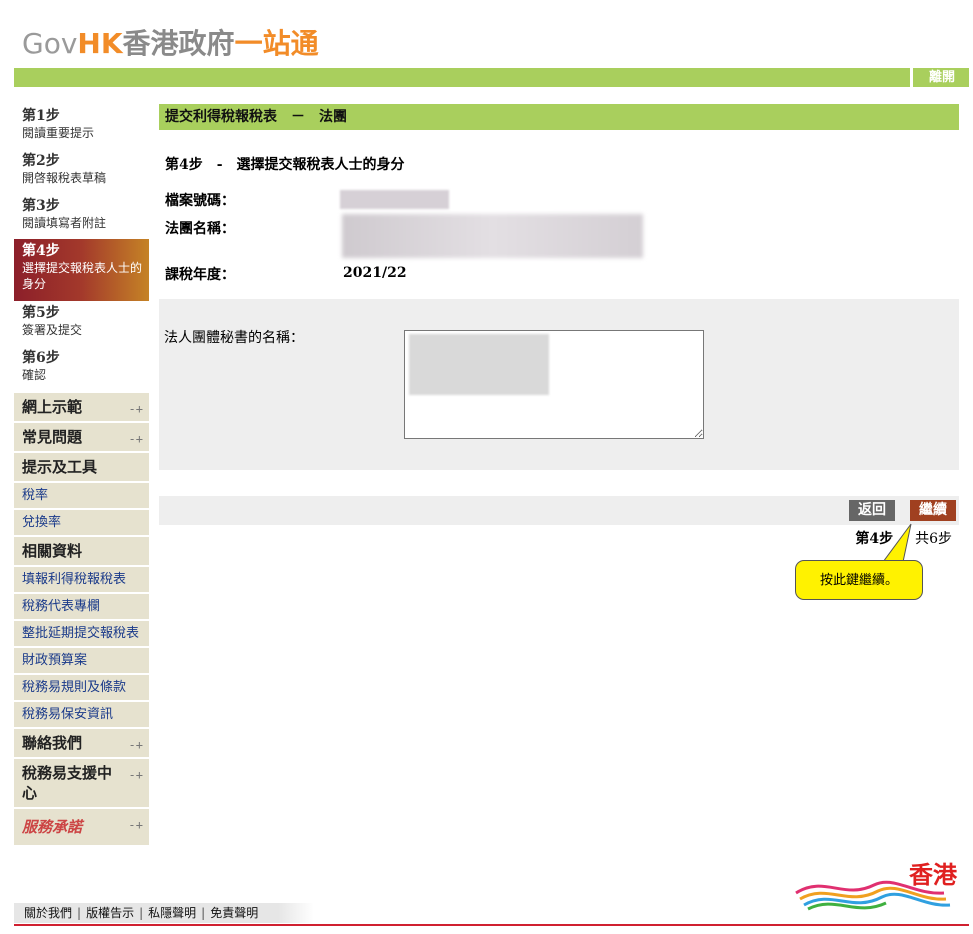 This screenshot has width=973, height=934. I want to click on step-desc: 選擇提交報稅表人士的身分, so click(82, 276).